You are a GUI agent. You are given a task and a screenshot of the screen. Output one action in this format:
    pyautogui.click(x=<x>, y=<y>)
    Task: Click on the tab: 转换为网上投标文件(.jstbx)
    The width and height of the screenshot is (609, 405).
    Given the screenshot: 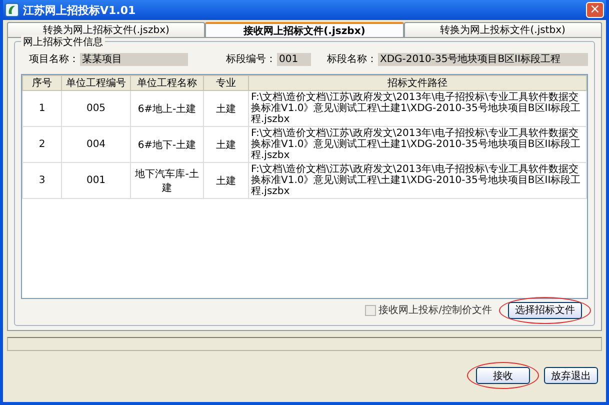 What is the action you would take?
    pyautogui.click(x=503, y=29)
    